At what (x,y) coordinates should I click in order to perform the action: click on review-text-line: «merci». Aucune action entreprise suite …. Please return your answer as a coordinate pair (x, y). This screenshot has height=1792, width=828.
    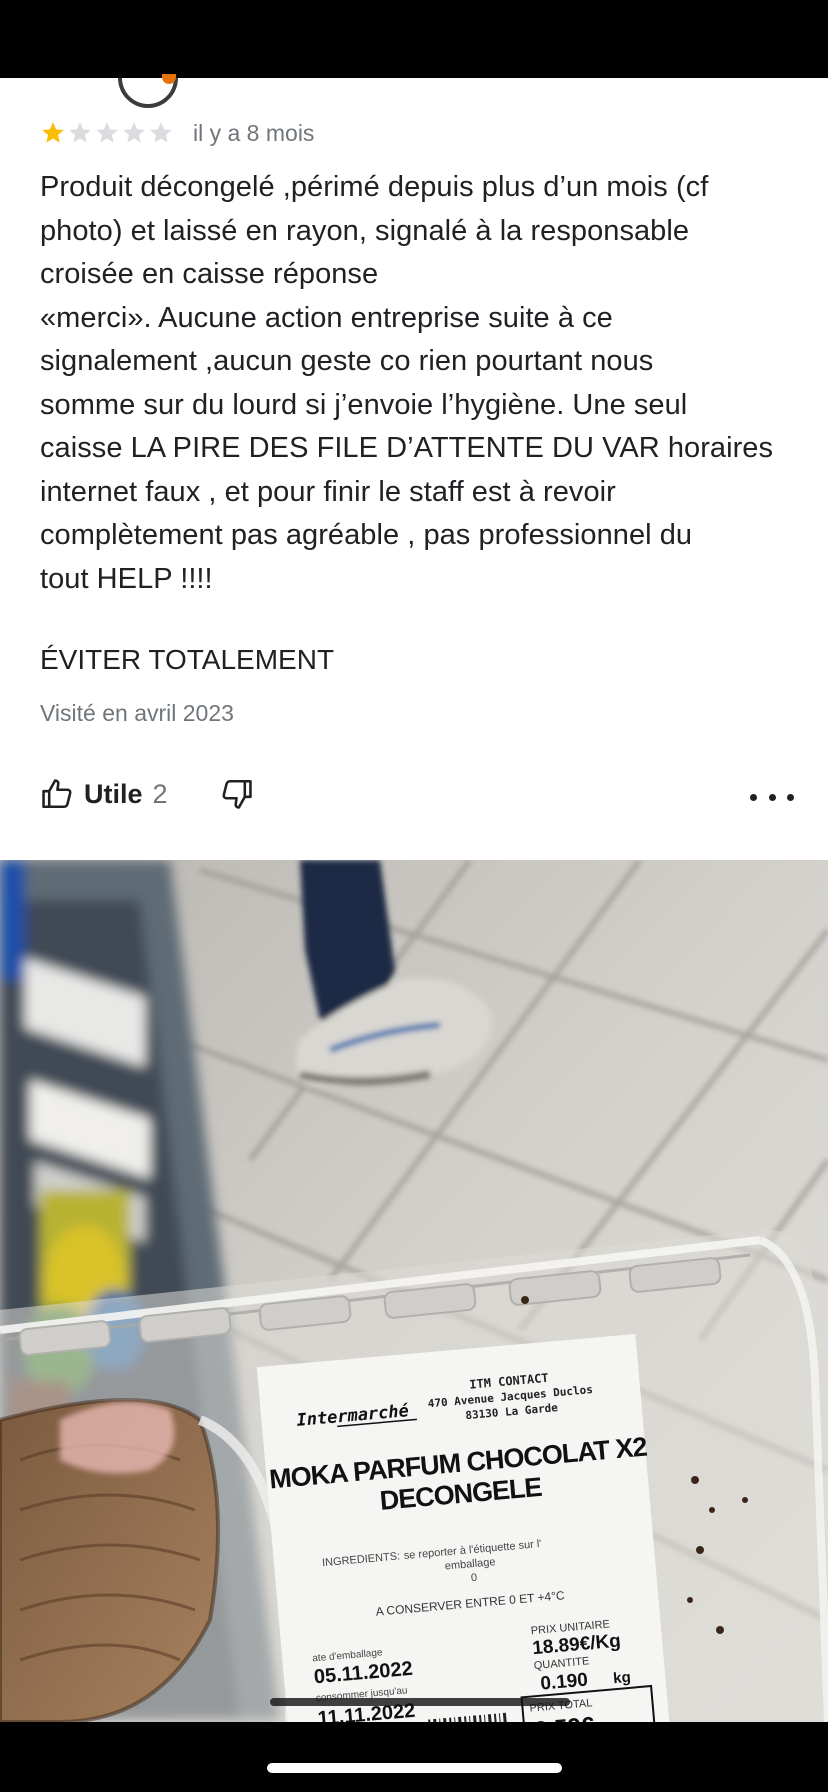
    Looking at the image, I should click on (326, 317).